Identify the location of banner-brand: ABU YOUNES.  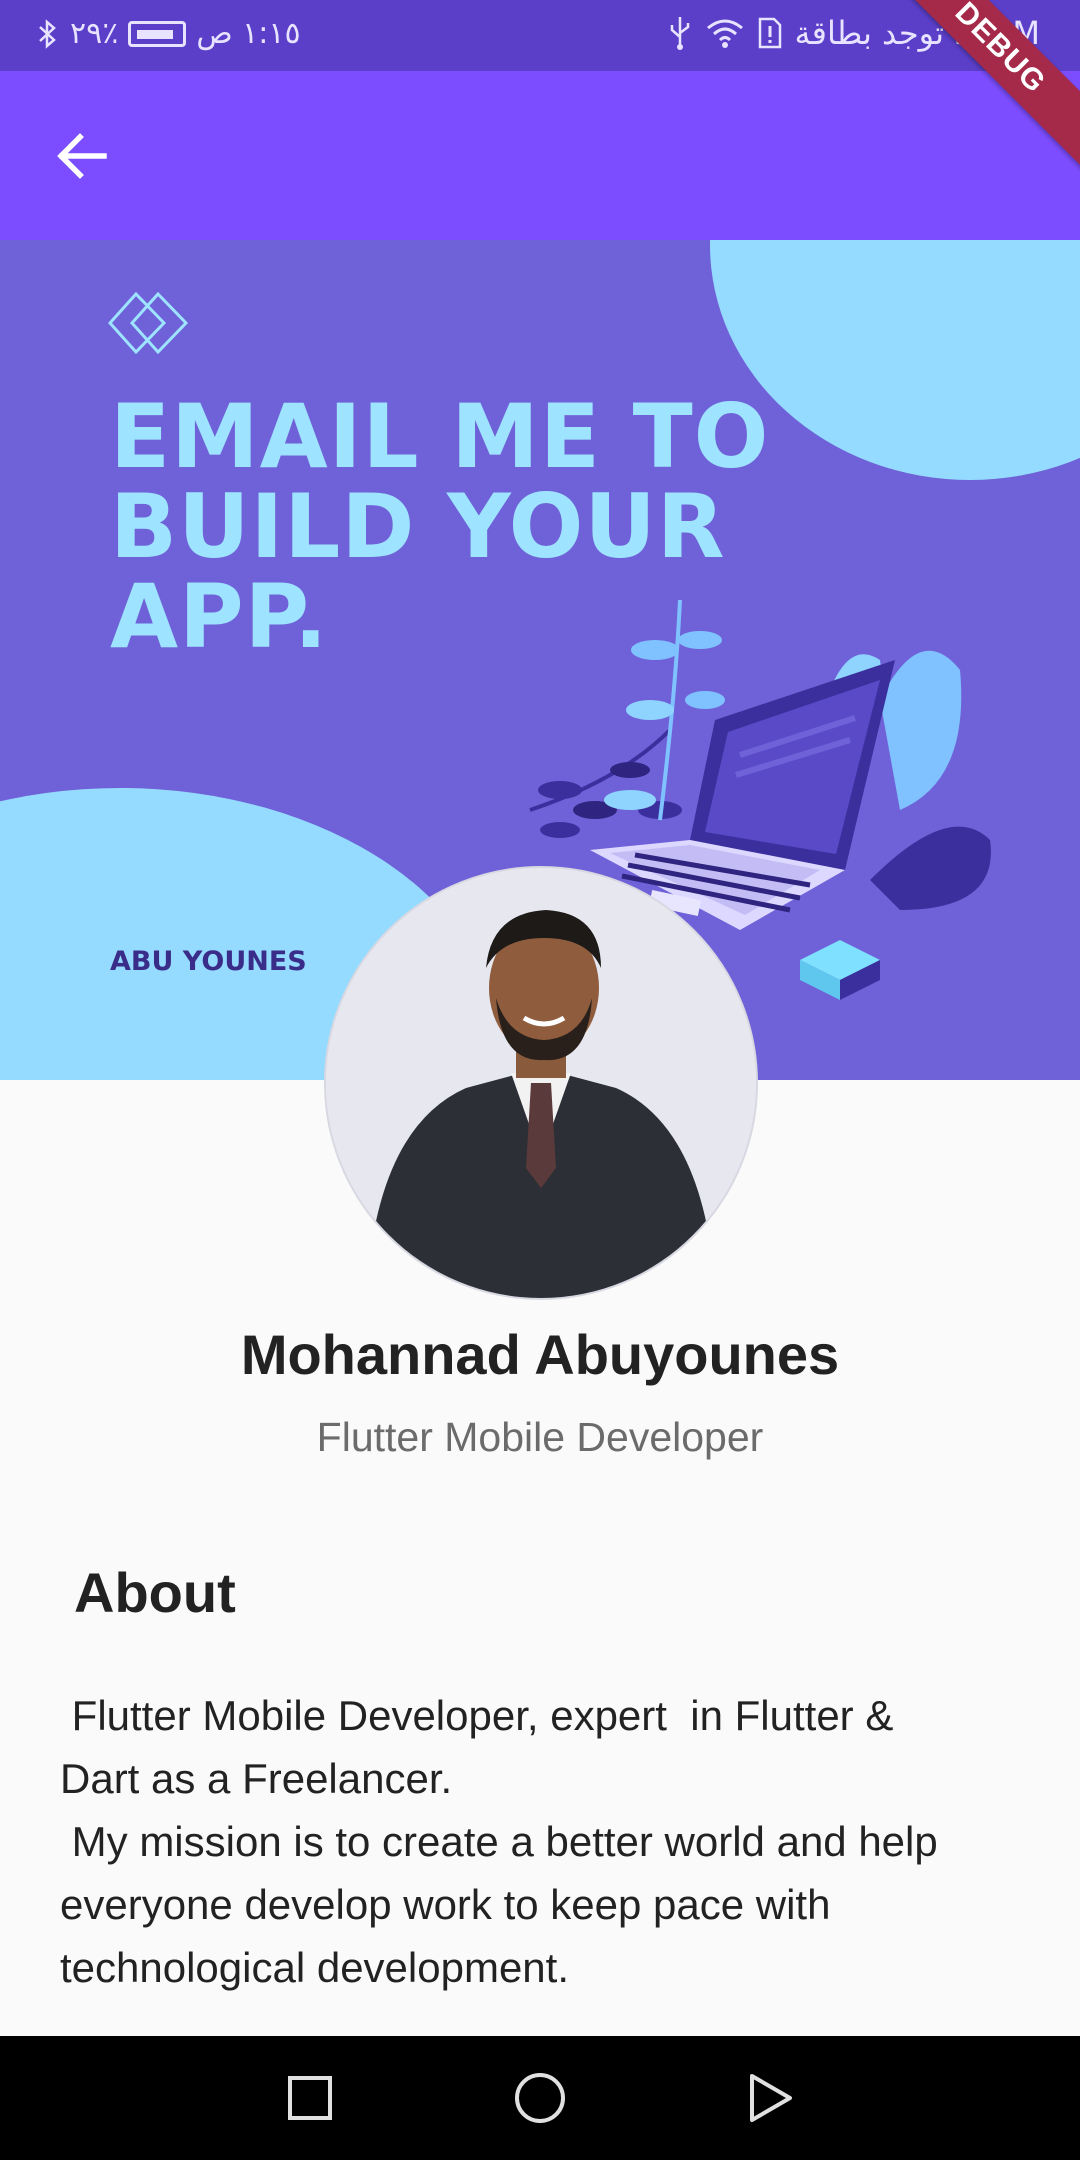
(208, 961).